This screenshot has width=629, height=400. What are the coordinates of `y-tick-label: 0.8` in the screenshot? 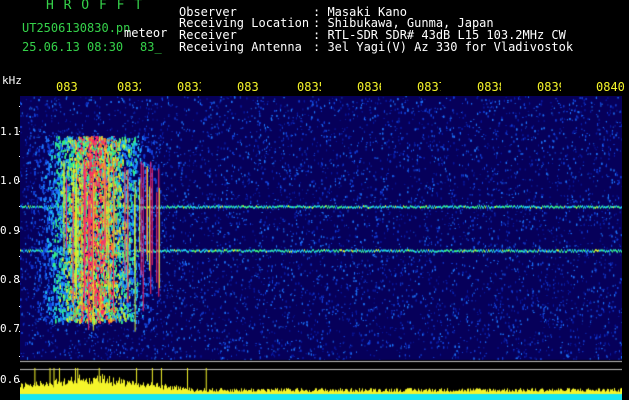 It's located at (10, 279).